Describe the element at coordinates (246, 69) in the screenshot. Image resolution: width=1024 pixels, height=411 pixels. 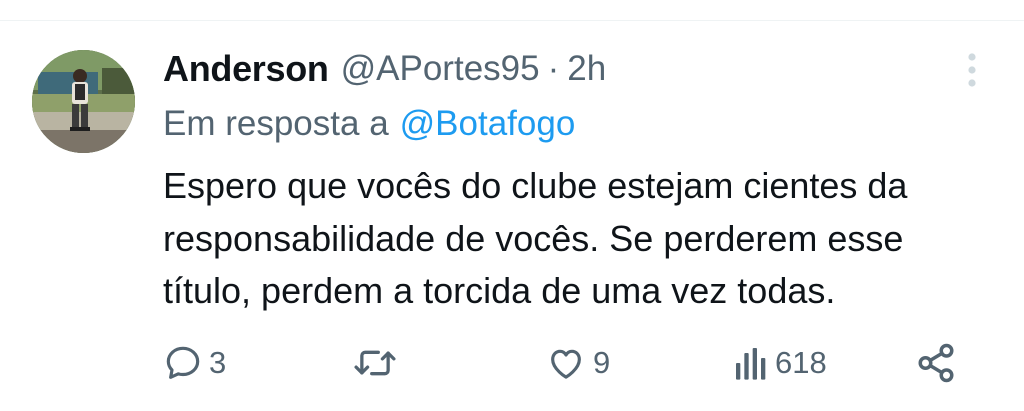
I see `author-name: Anderson` at that location.